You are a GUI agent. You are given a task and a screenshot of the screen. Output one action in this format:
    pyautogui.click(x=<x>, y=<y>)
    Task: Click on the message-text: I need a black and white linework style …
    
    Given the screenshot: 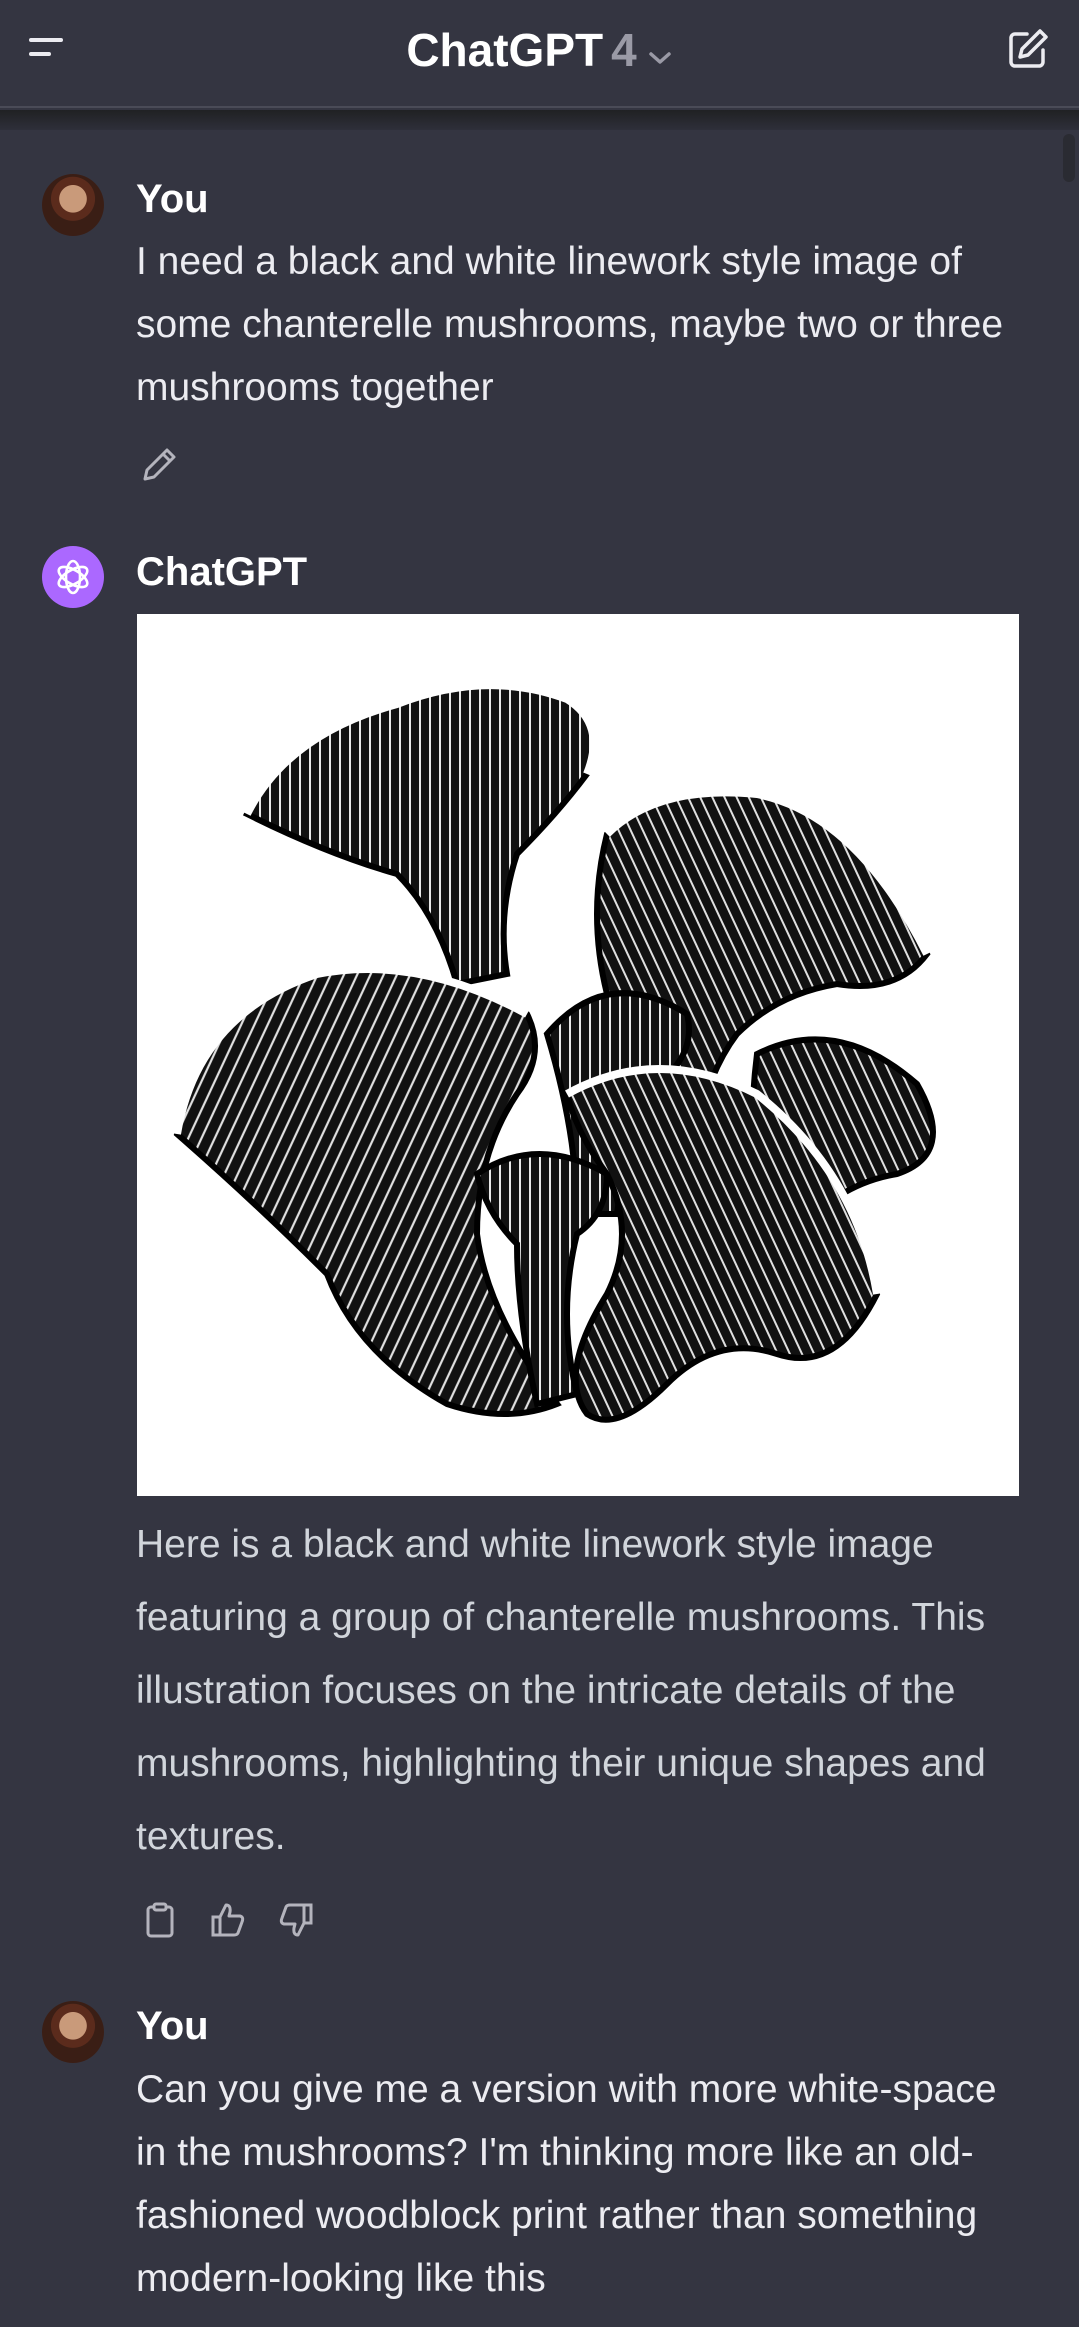 What is the action you would take?
    pyautogui.click(x=570, y=324)
    